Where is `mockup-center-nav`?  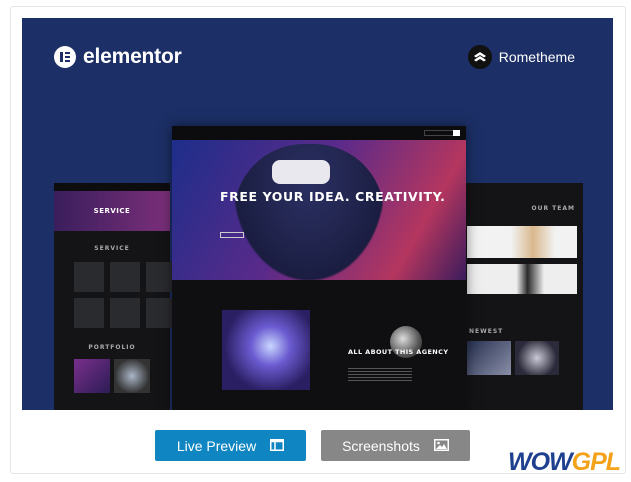 mockup-center-nav is located at coordinates (319, 133).